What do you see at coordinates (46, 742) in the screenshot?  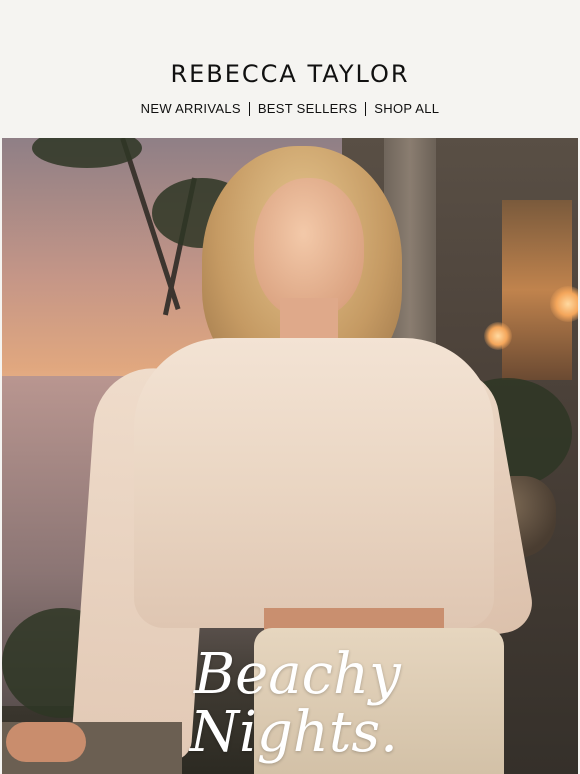 I see `model-hand` at bounding box center [46, 742].